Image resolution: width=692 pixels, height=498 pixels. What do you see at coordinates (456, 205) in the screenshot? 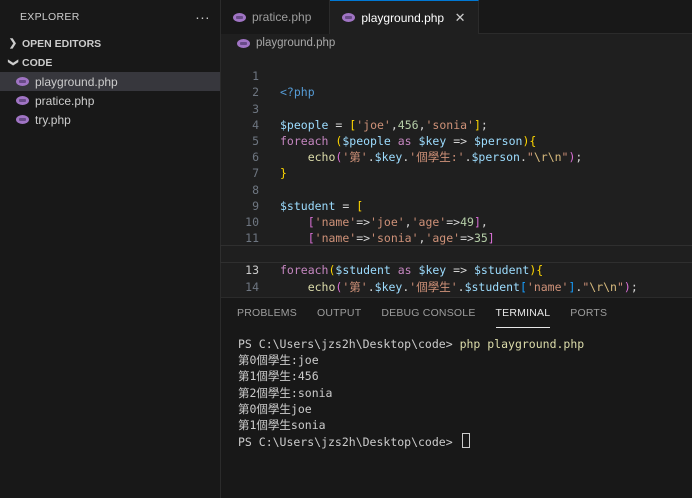
I see `code-line: 9 ['name'=>'joe','age'=>49],` at bounding box center [456, 205].